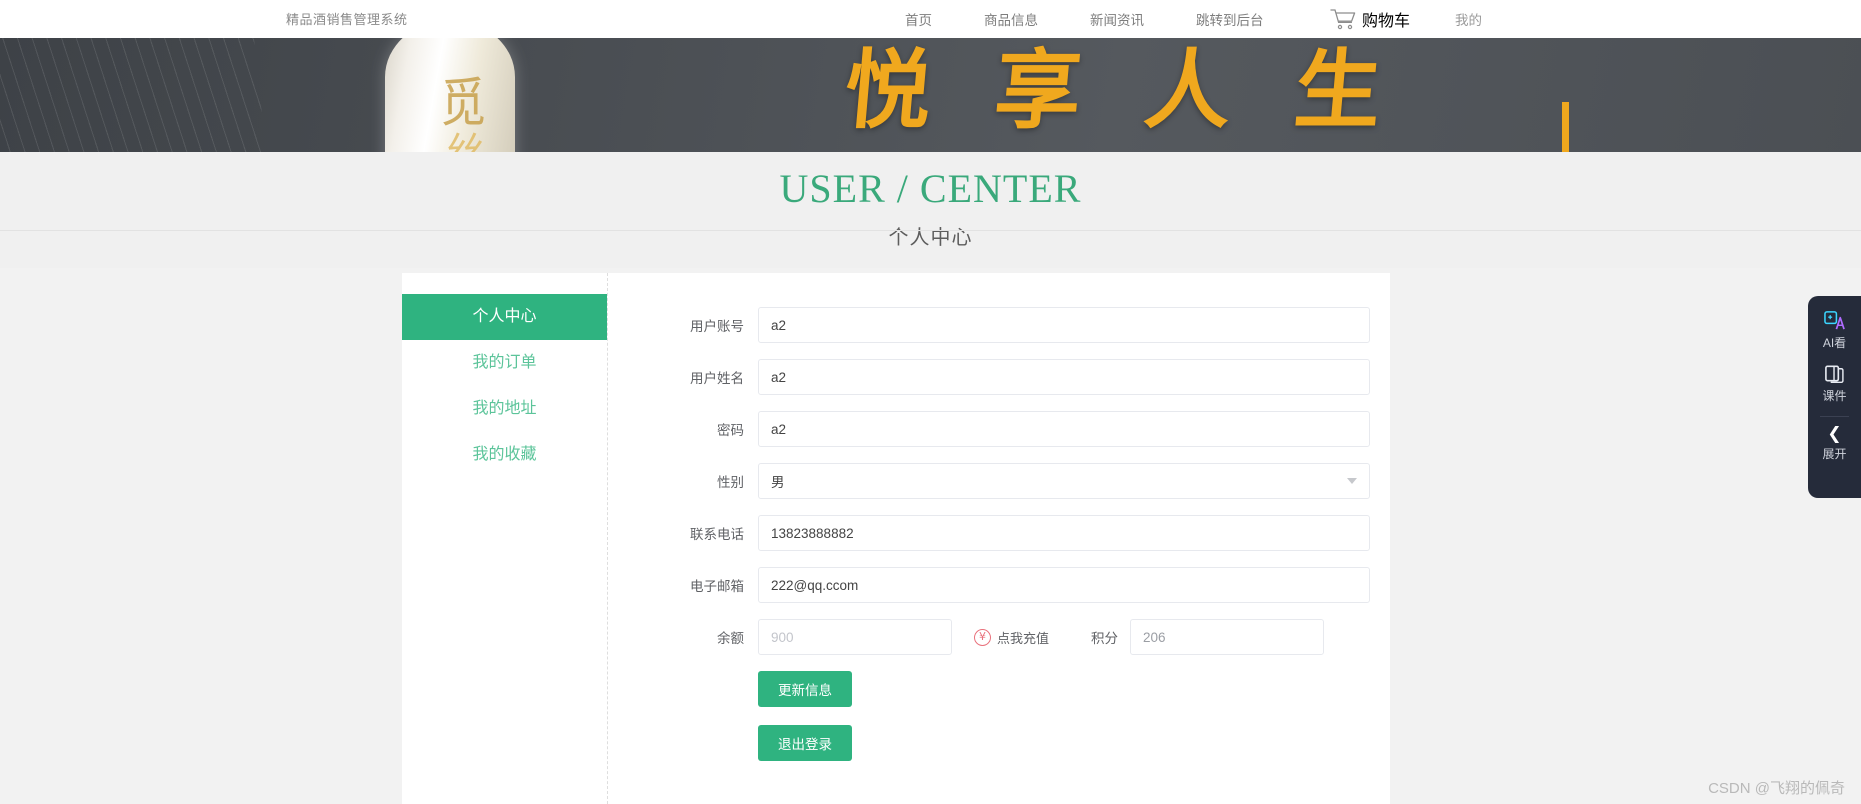 The width and height of the screenshot is (1861, 804). I want to click on top-navigation-bar: 精品酒销售管理系统 首页 商品信息 新闻资讯 跳转到后台 购物车 我的, so click(930, 19).